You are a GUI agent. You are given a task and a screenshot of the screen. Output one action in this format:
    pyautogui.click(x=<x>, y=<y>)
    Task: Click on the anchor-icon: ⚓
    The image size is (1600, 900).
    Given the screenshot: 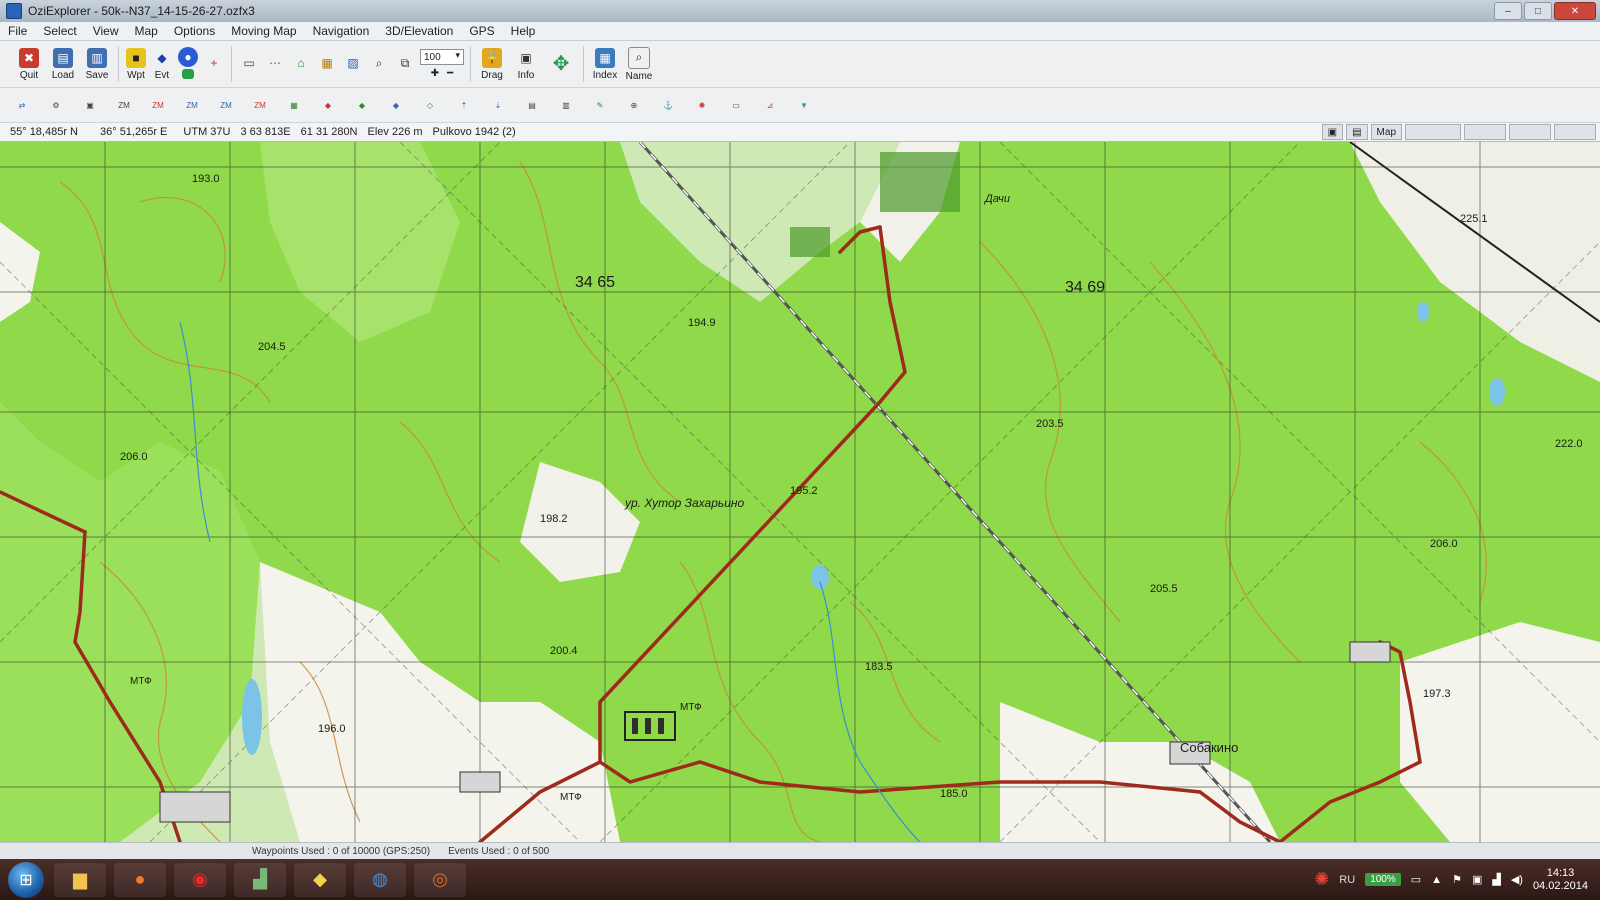 What is the action you would take?
    pyautogui.click(x=668, y=105)
    